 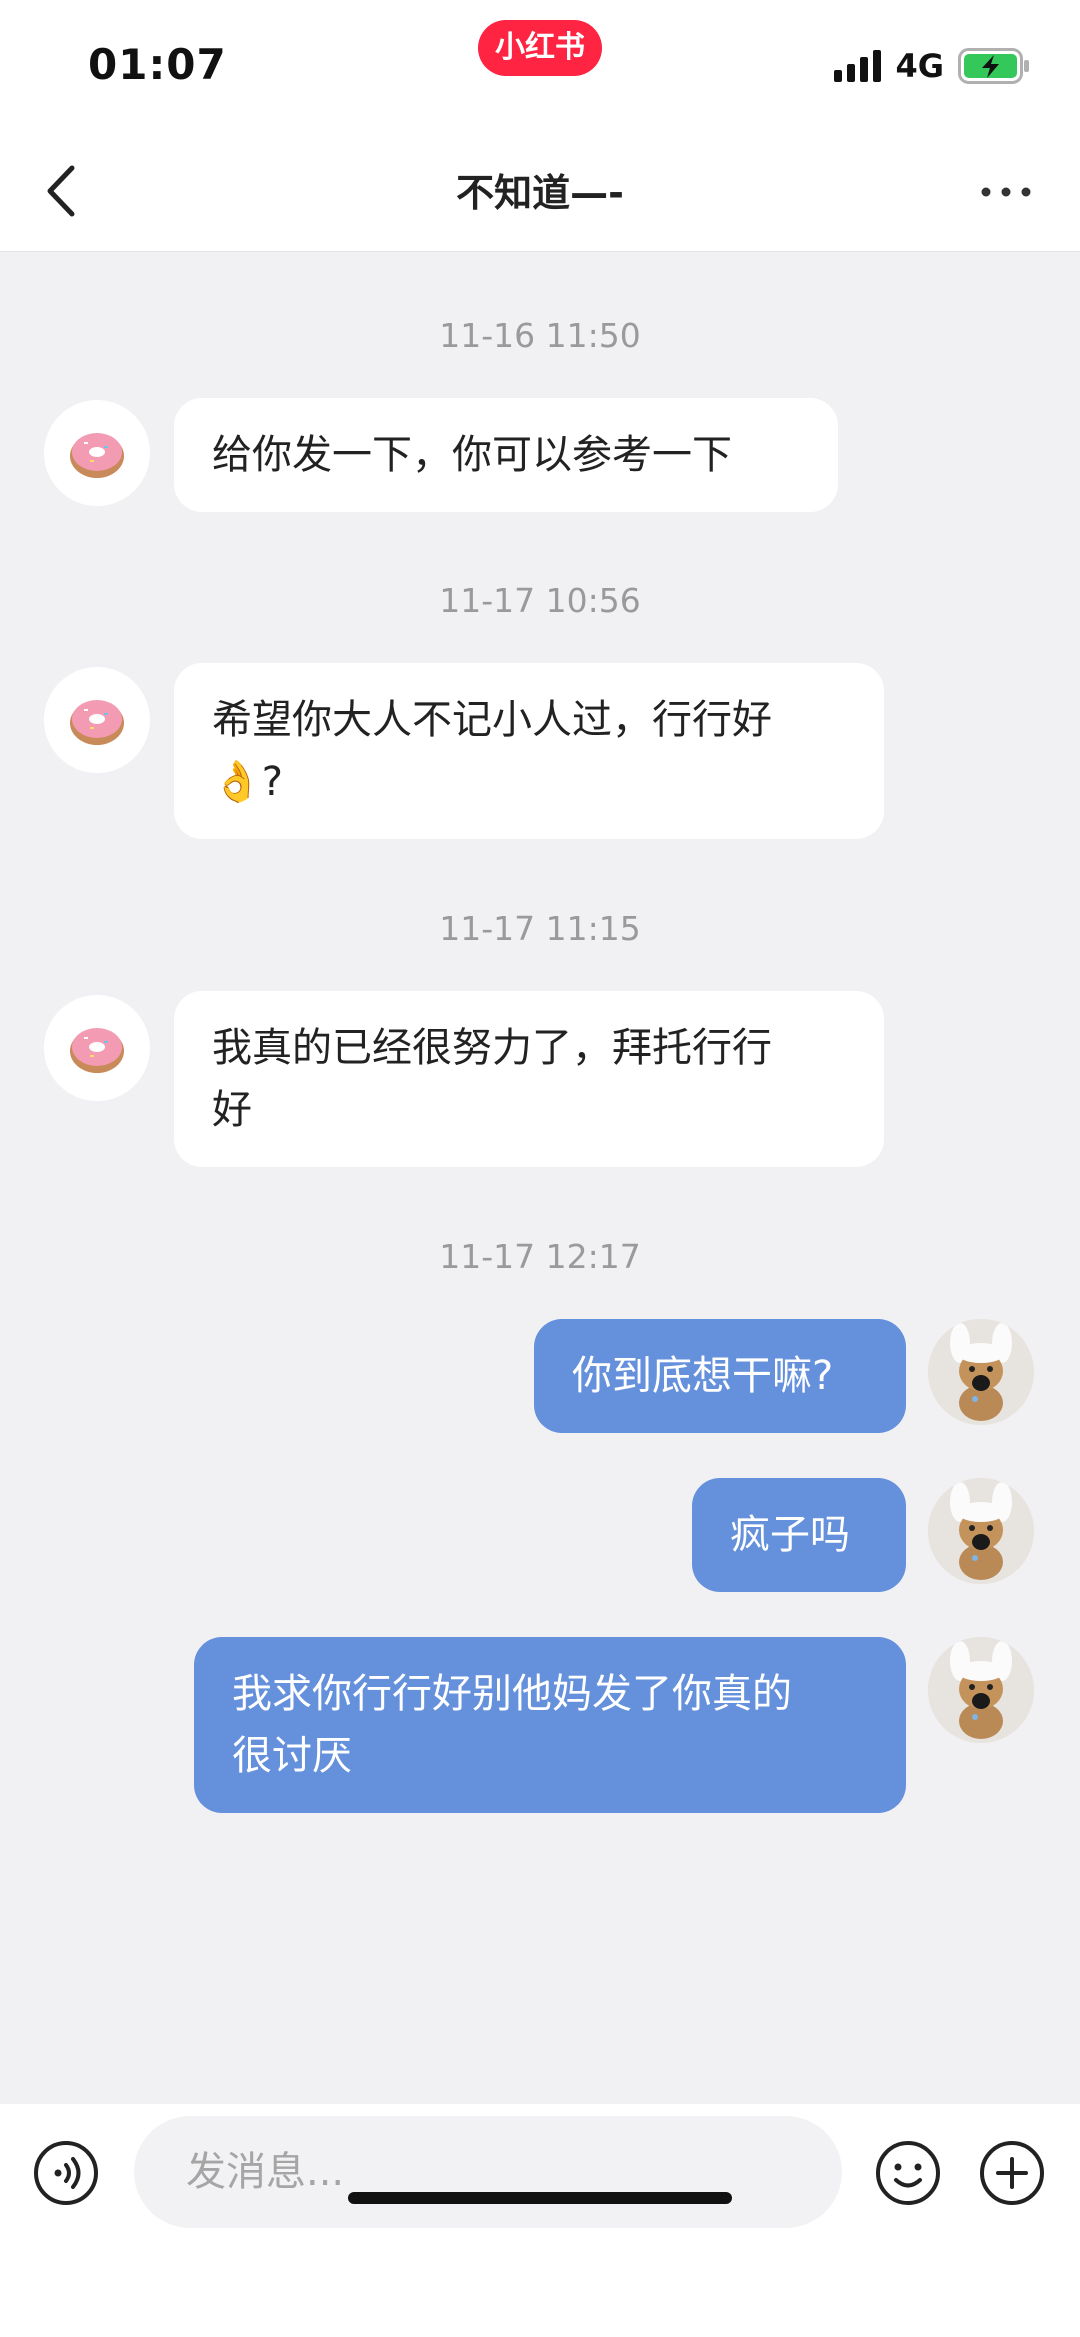 I want to click on voice-icon, so click(x=66, y=2173).